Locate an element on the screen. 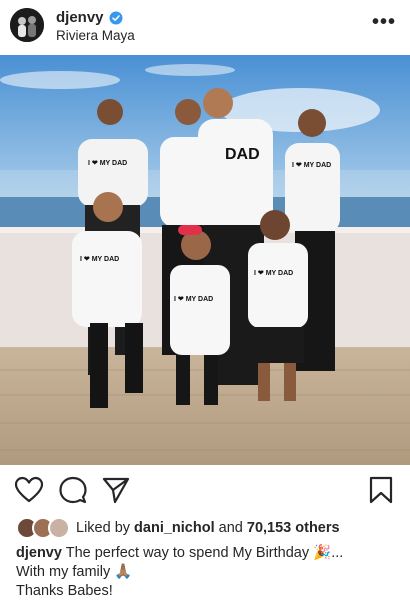 The height and width of the screenshot is (601, 410). bookmark-icon is located at coordinates (381, 490).